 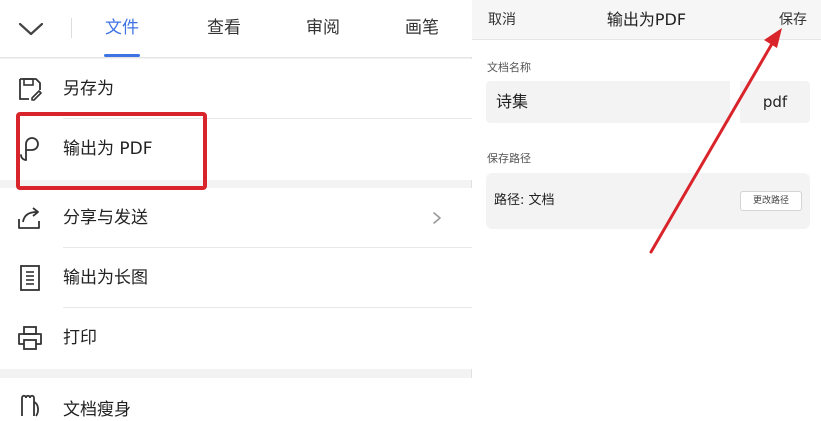 I want to click on dialog-title: 输出为PDF, so click(x=646, y=19).